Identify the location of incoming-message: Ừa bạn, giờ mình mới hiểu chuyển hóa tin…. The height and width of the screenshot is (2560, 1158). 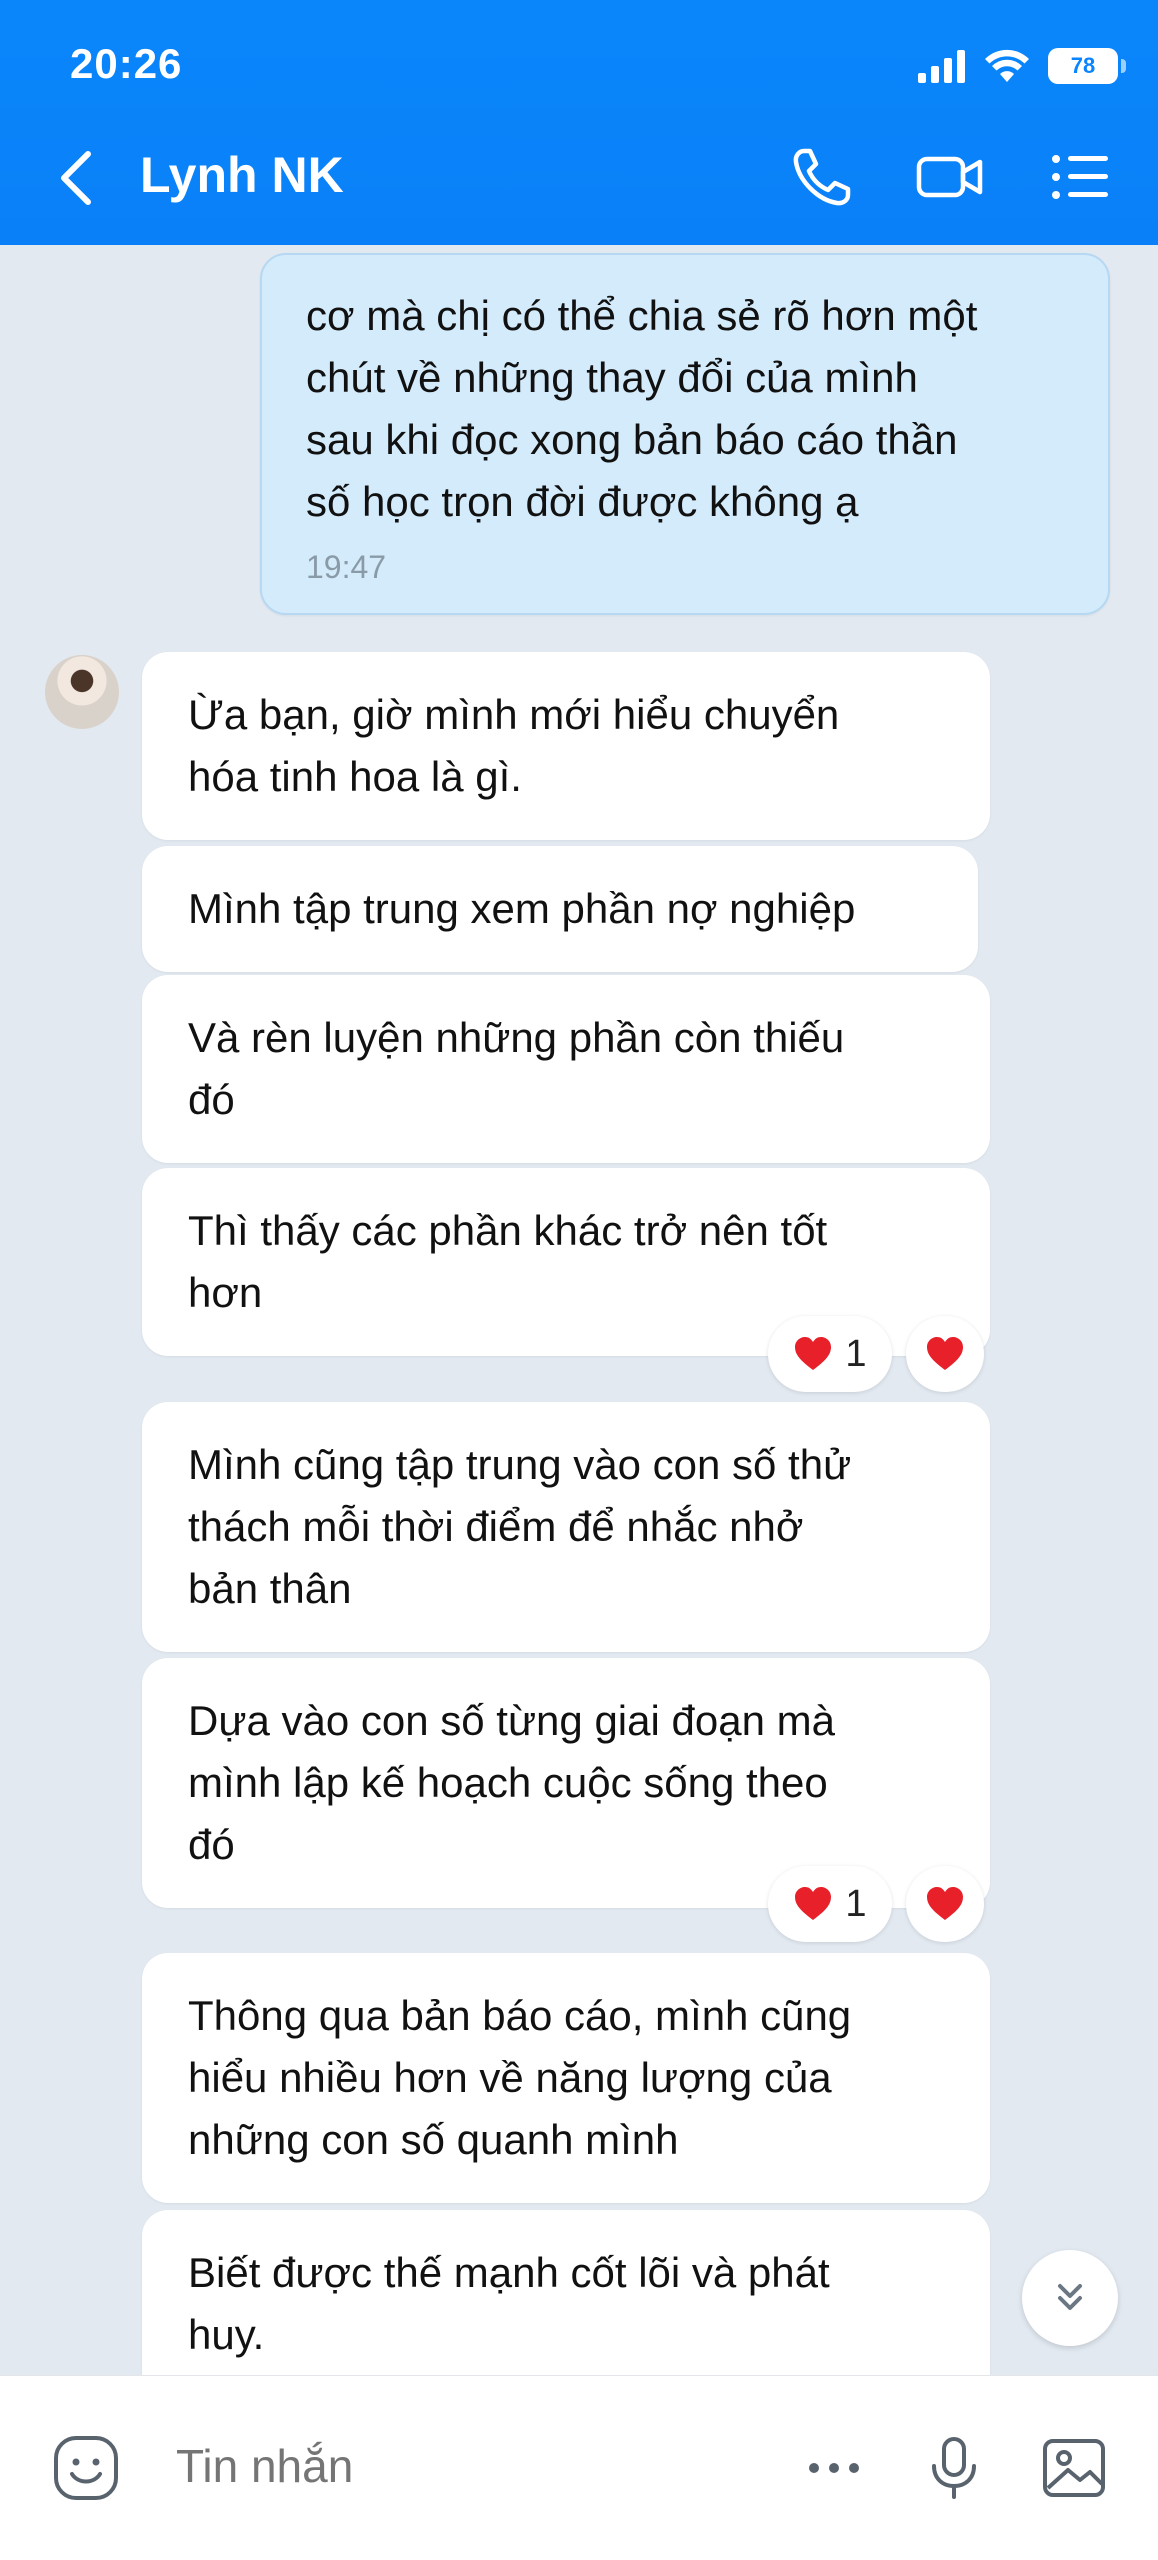
(566, 746).